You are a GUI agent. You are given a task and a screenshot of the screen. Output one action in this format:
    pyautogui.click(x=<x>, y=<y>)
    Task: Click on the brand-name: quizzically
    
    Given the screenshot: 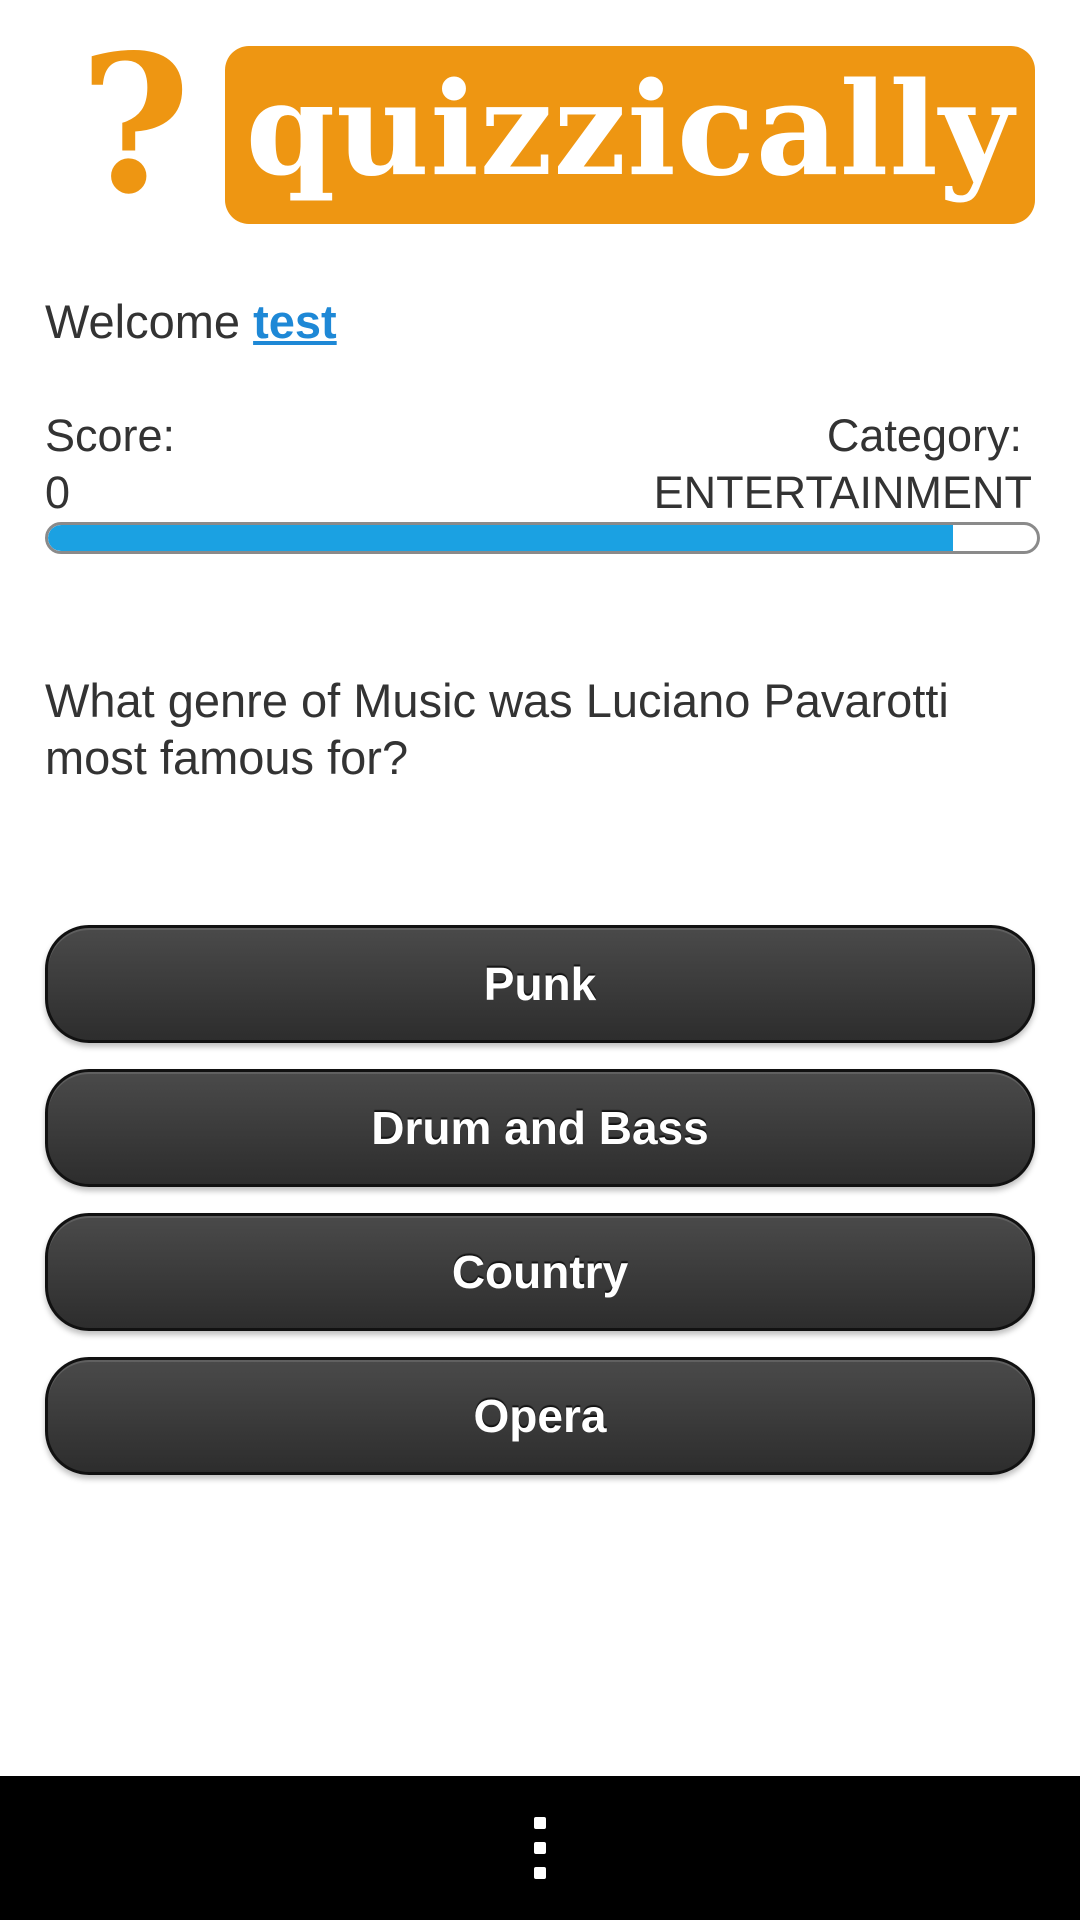 What is the action you would take?
    pyautogui.click(x=630, y=130)
    